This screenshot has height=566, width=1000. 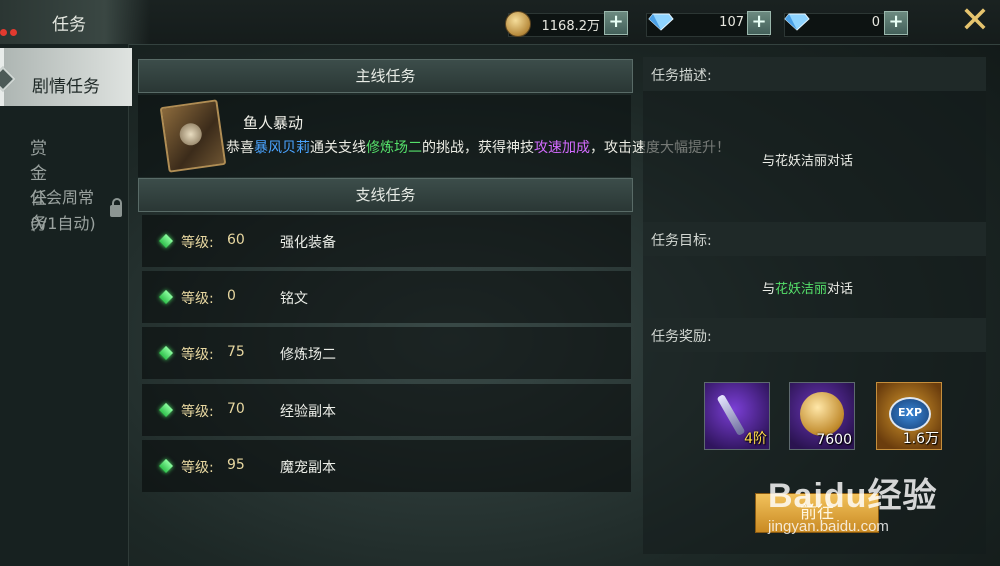 I want to click on level-value: 95, so click(x=236, y=465).